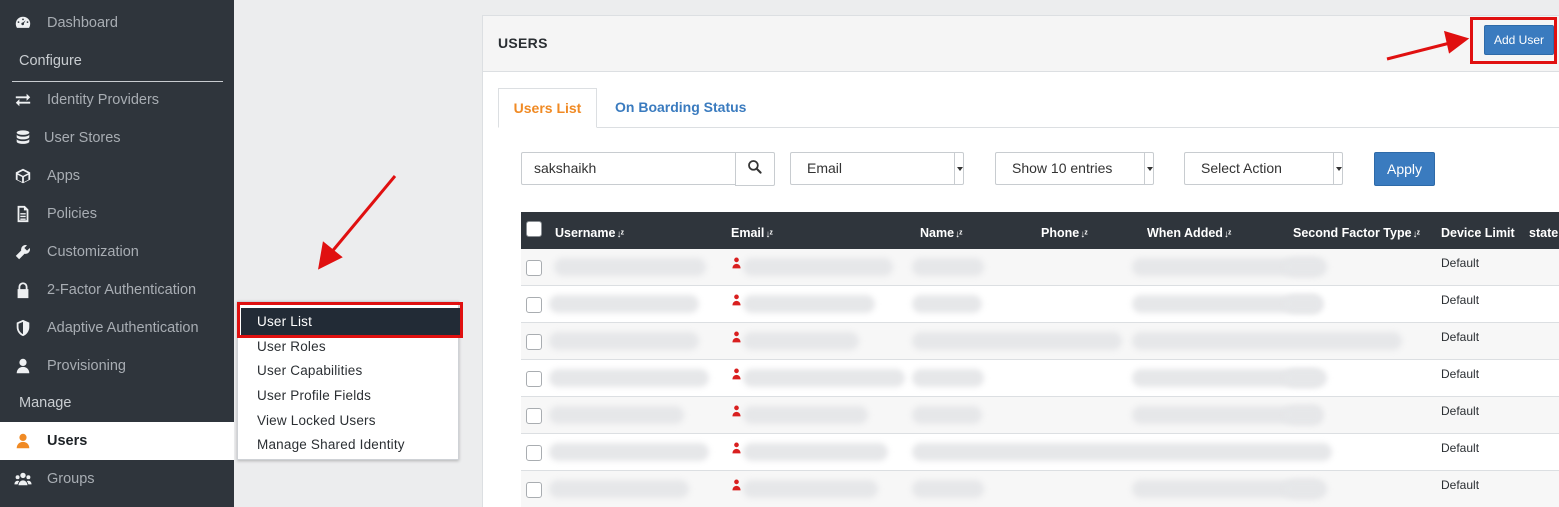  I want to click on users-group-icon, so click(23, 479).